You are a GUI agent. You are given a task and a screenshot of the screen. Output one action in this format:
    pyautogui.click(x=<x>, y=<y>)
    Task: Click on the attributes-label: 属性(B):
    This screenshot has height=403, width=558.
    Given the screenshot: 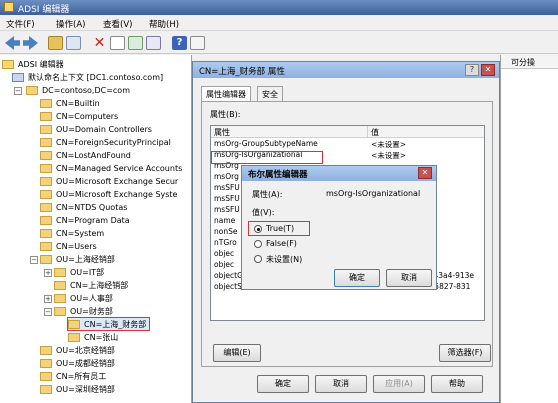 What is the action you would take?
    pyautogui.click(x=225, y=114)
    